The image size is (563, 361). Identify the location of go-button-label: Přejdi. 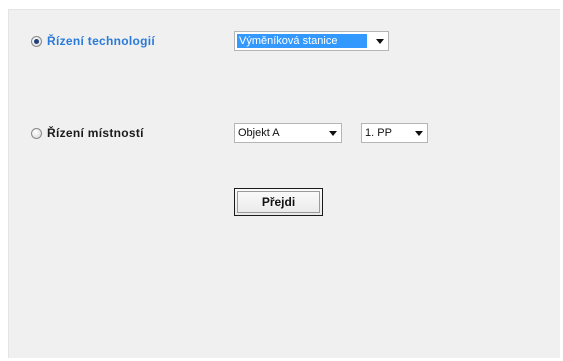
(278, 202).